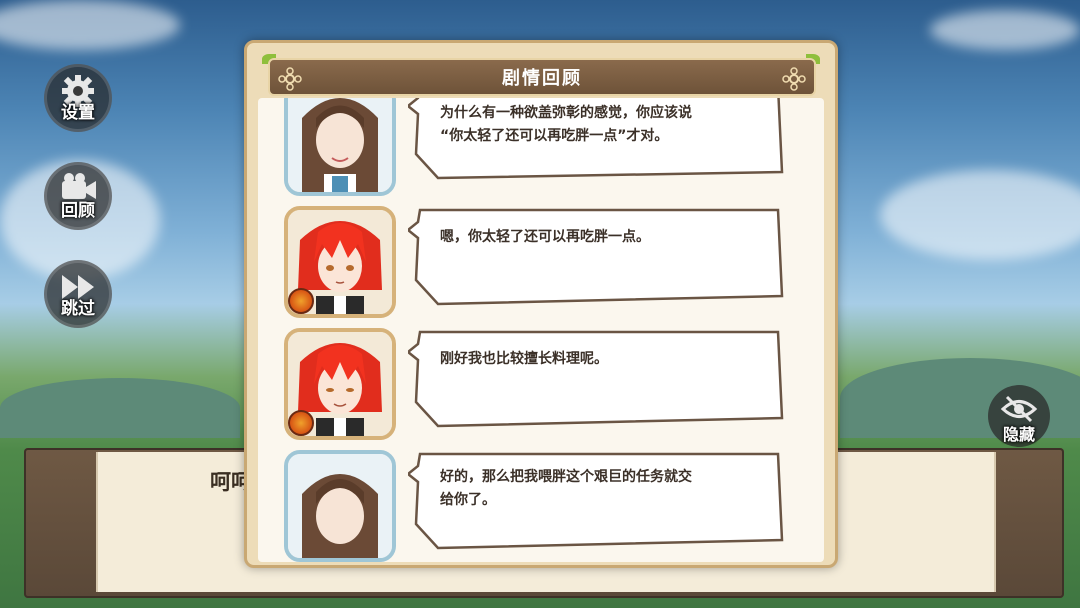 The width and height of the screenshot is (1080, 608). I want to click on dialog-title-banner: 剧情回顾, so click(542, 77).